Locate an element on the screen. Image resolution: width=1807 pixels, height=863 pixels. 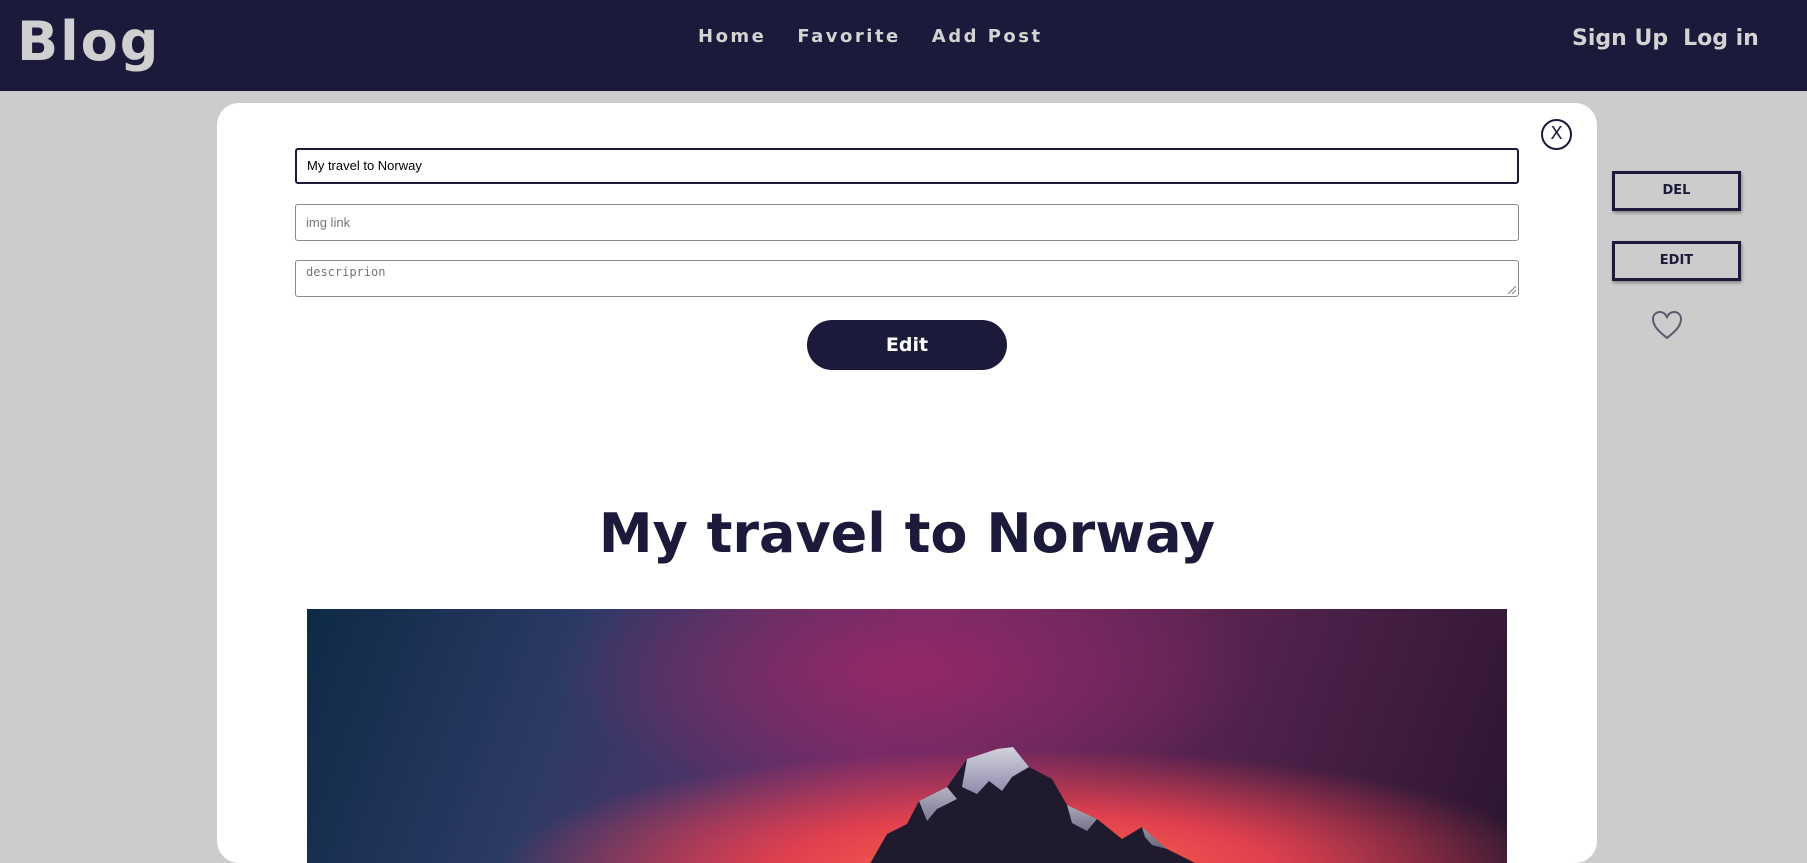
site-logo: Blog is located at coordinates (88, 42).